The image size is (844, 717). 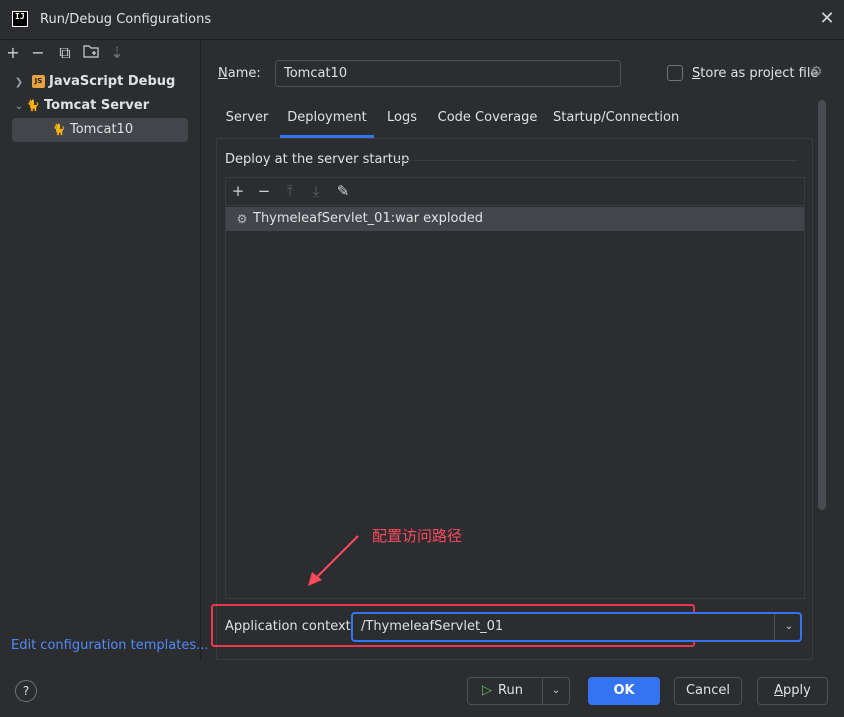 I want to click on add-icon: +, so click(x=13, y=53).